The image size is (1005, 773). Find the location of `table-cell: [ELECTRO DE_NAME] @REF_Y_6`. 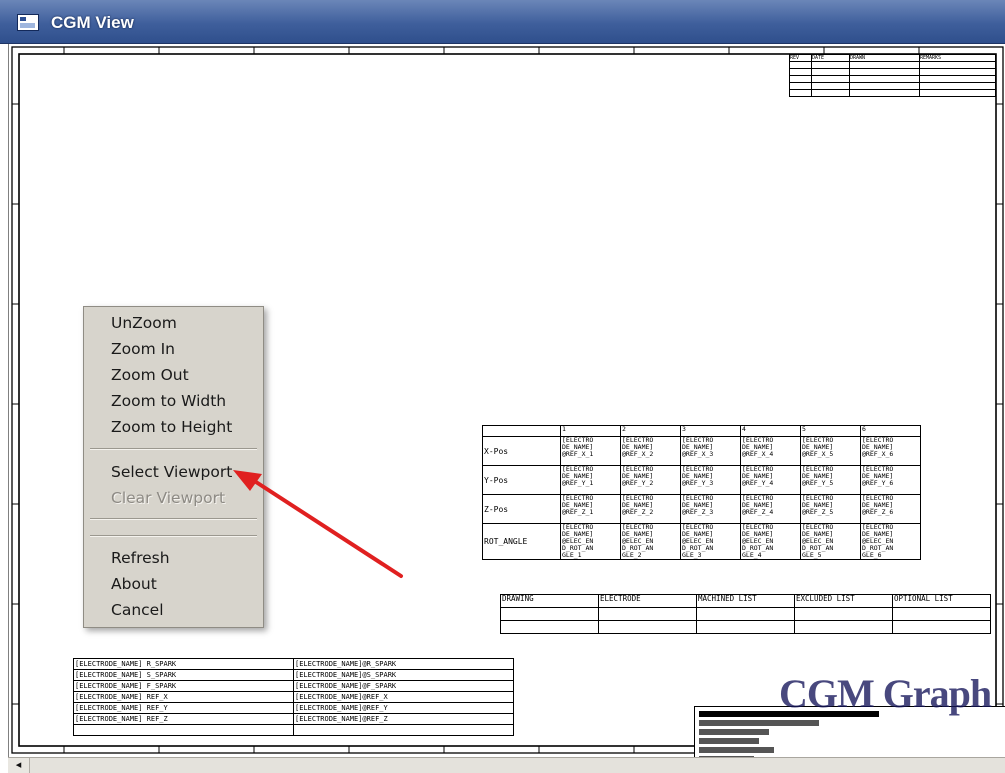

table-cell: [ELECTRO DE_NAME] @REF_Y_6 is located at coordinates (890, 480).